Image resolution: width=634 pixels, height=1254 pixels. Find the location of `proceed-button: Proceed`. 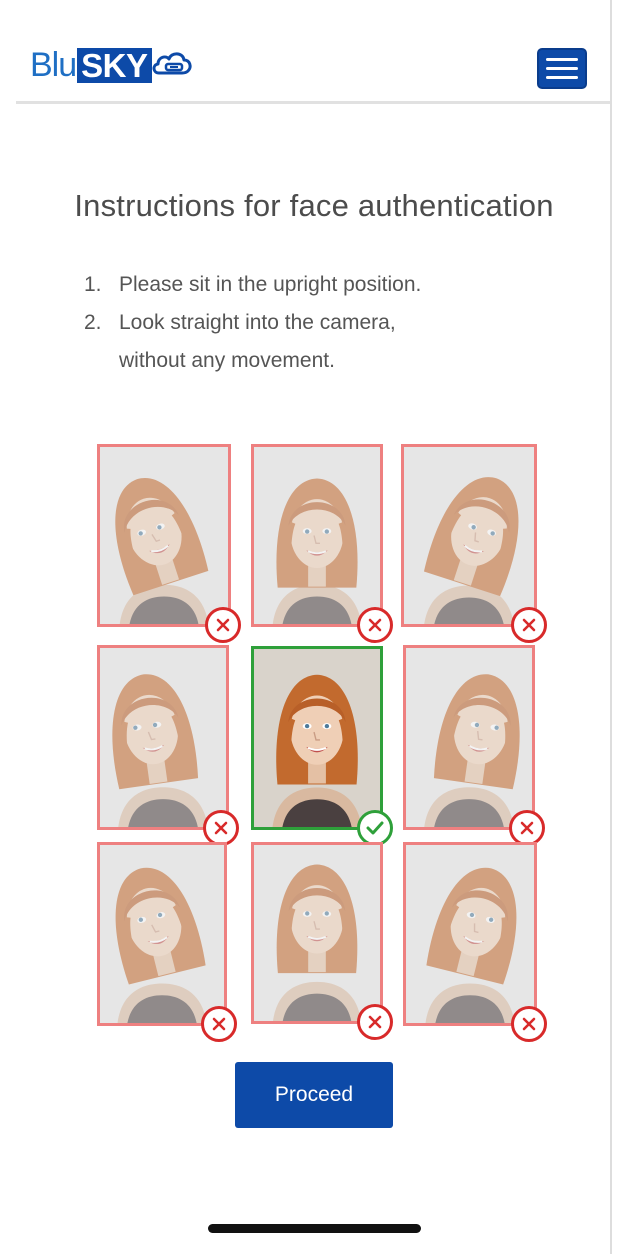

proceed-button: Proceed is located at coordinates (314, 1095).